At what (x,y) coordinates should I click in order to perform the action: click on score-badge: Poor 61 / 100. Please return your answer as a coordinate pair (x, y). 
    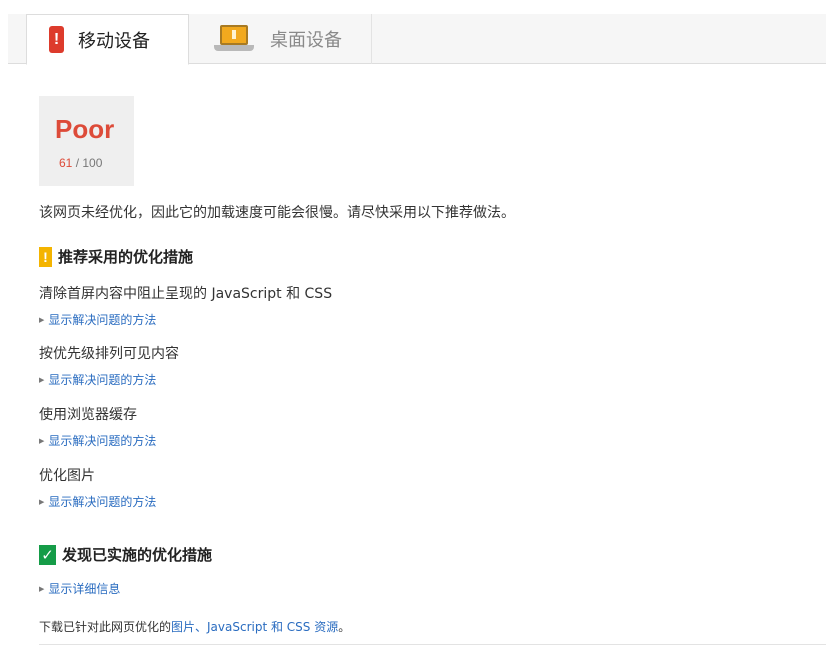
    Looking at the image, I should click on (86, 141).